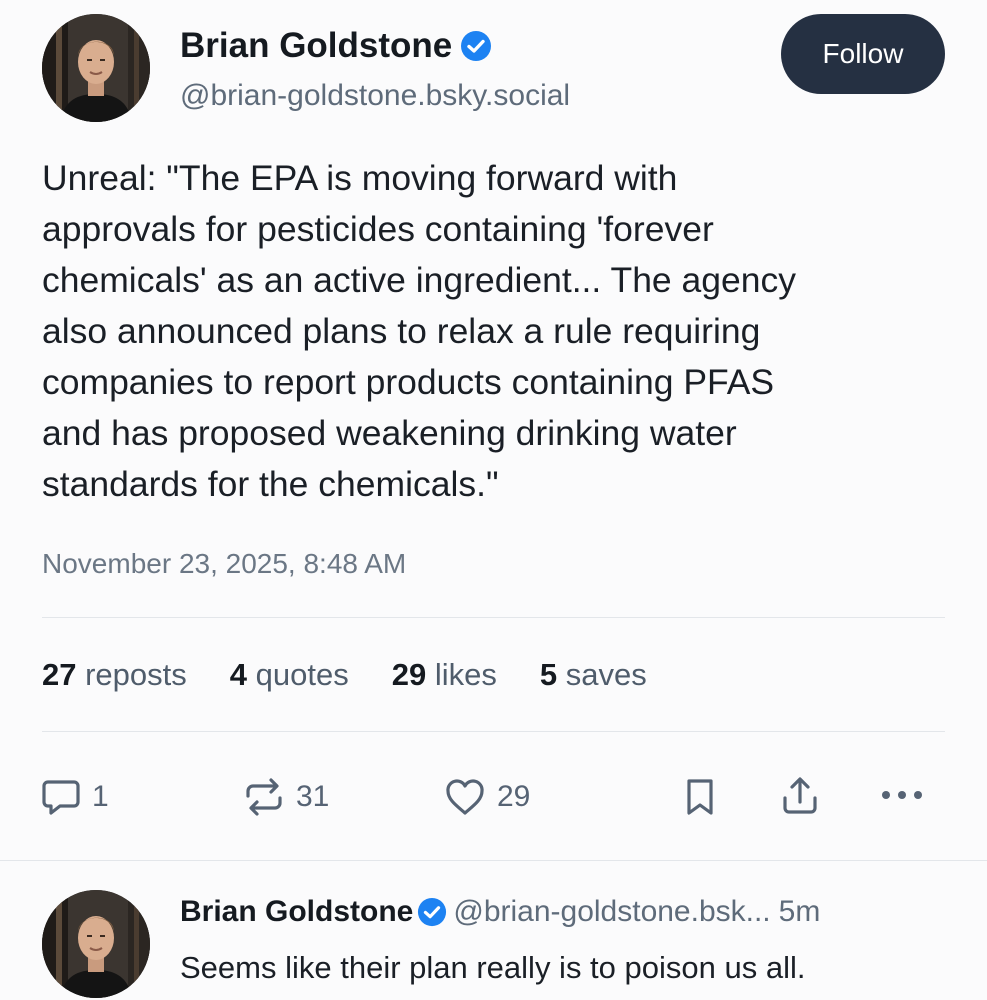 This screenshot has height=1000, width=987. Describe the element at coordinates (493, 860) in the screenshot. I see `thread-separator` at that location.